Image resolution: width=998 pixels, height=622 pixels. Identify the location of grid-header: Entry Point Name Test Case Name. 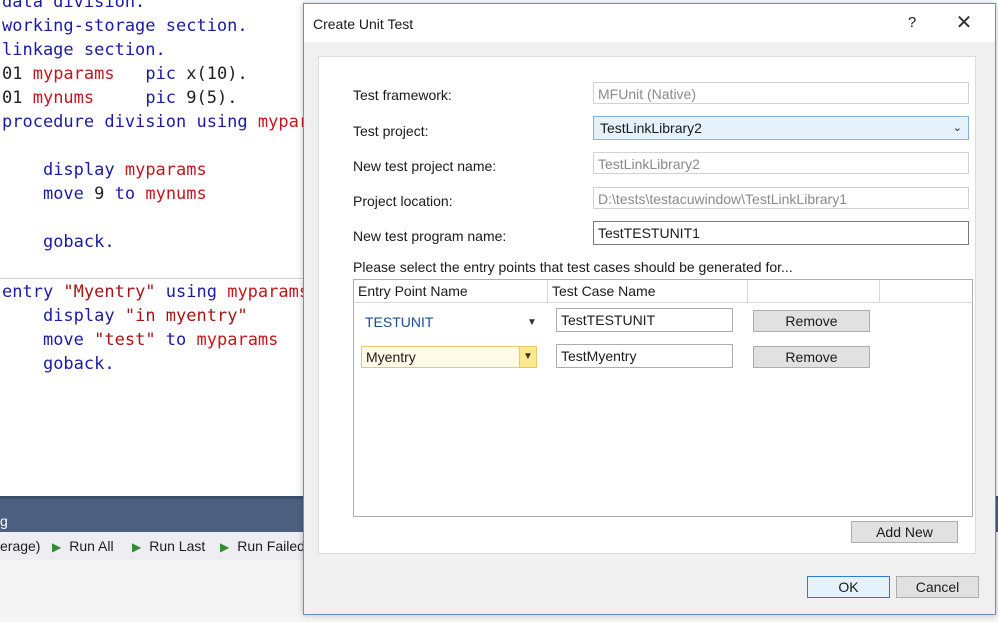
(663, 291).